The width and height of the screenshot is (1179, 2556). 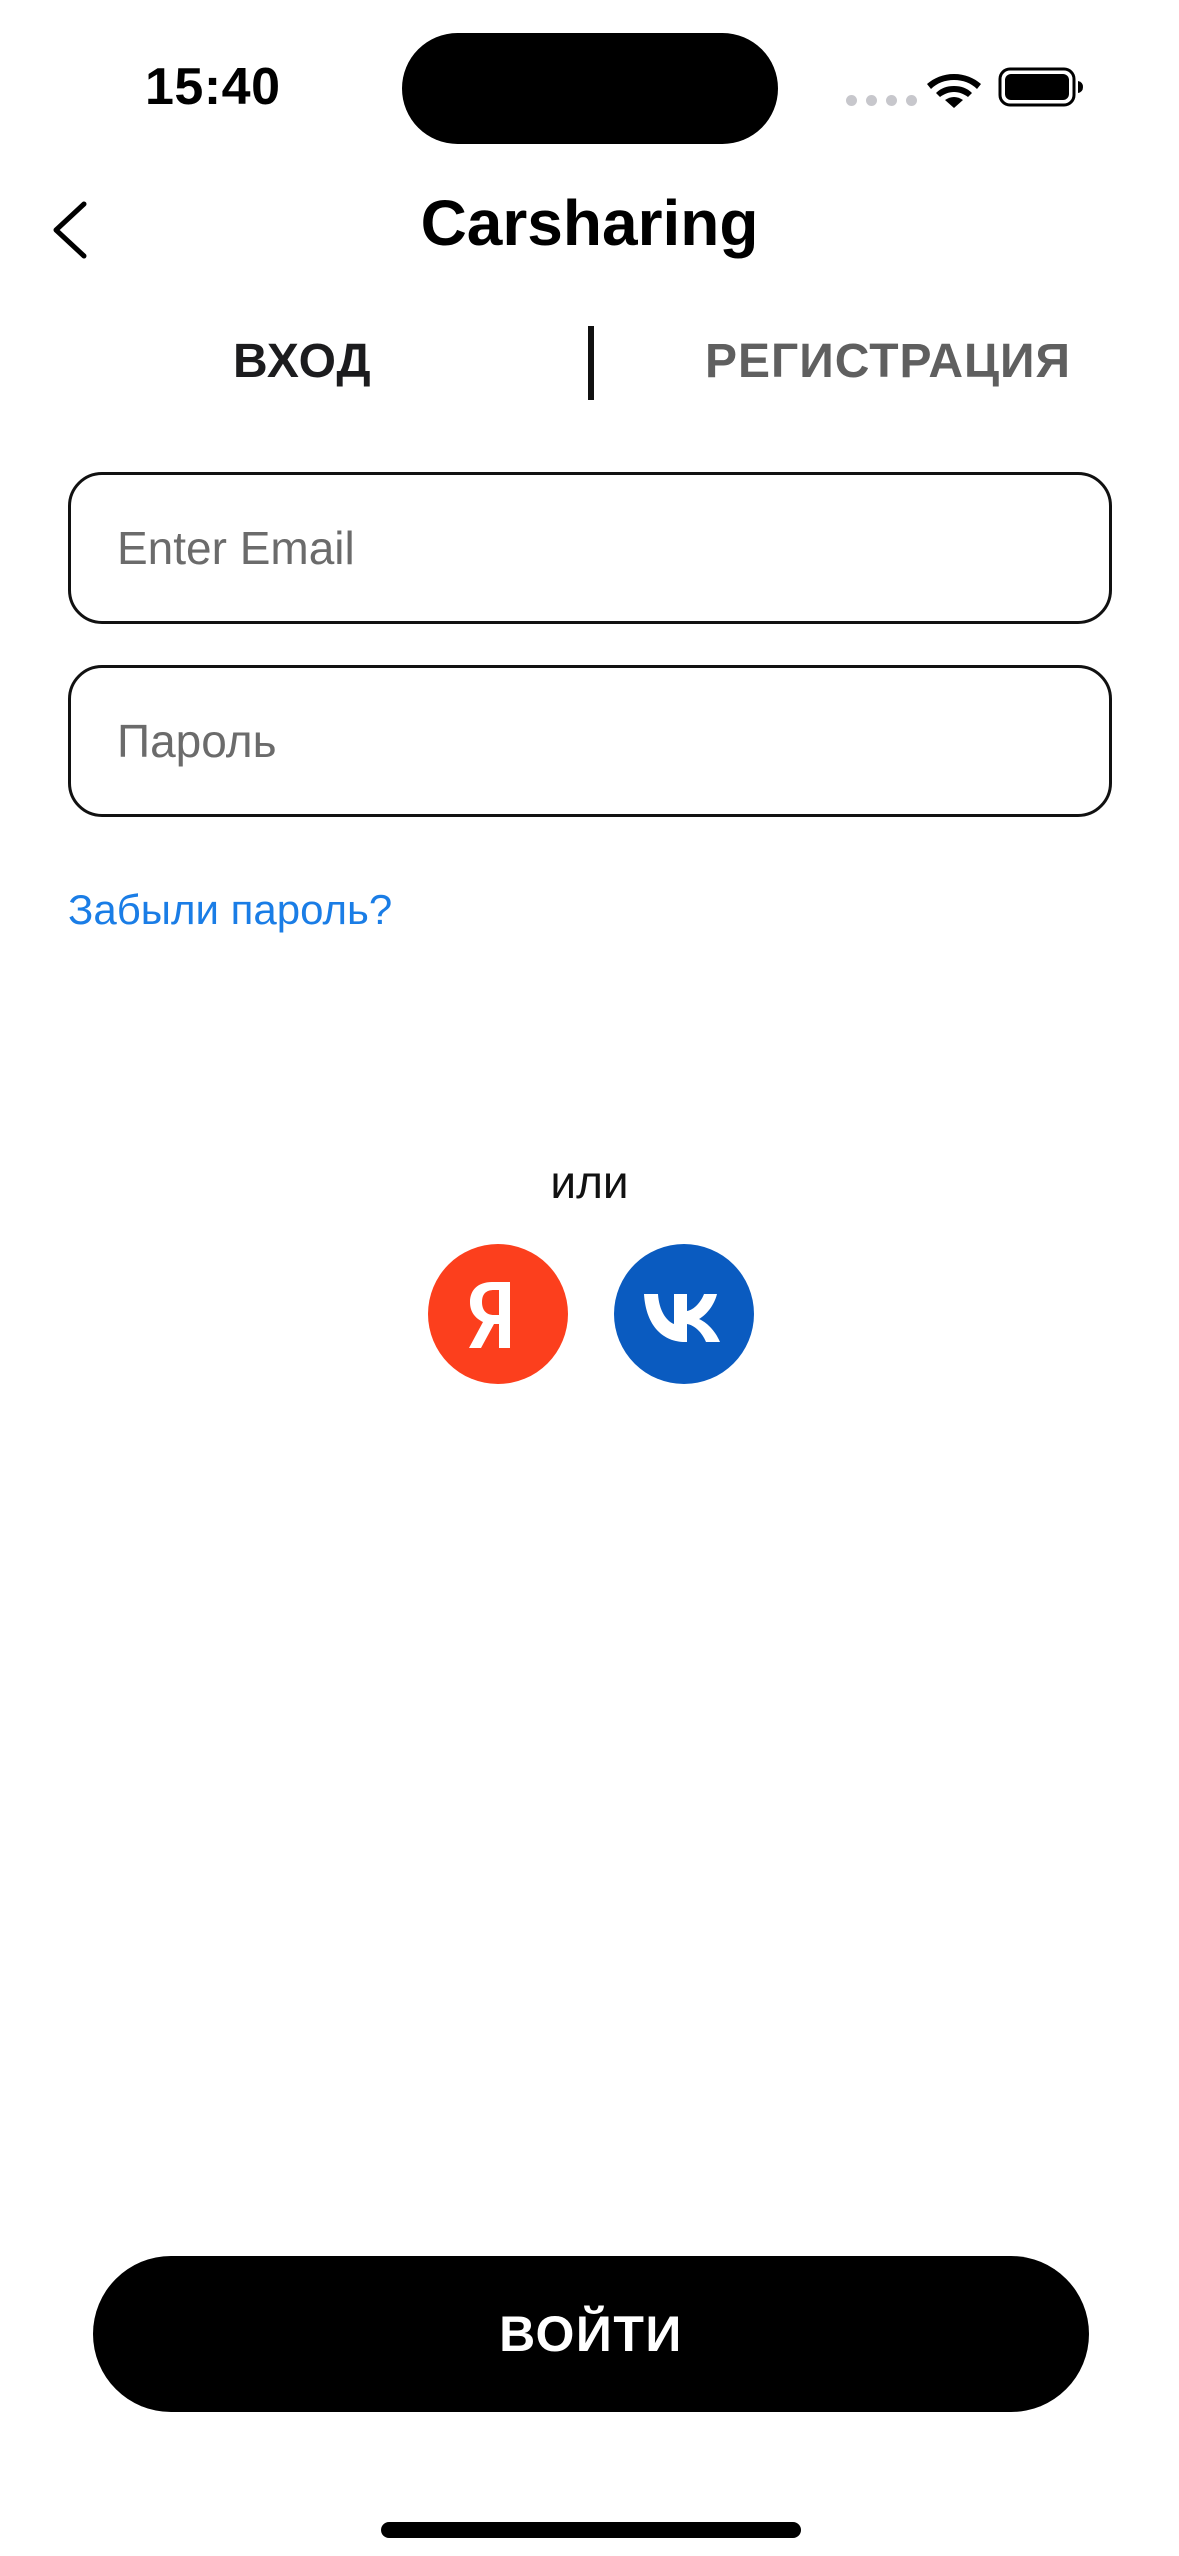 What do you see at coordinates (881, 100) in the screenshot?
I see `cellular-signal-icon` at bounding box center [881, 100].